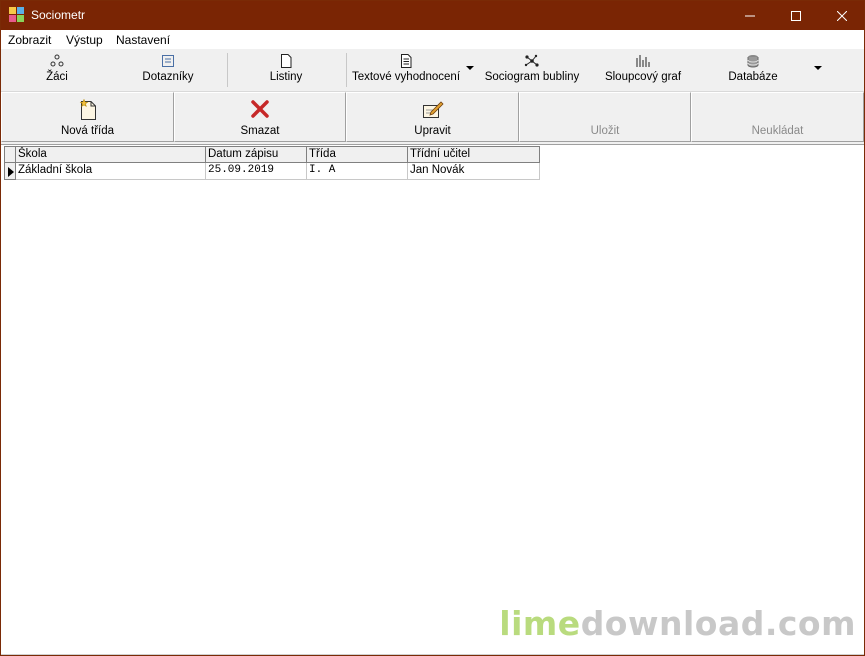 The height and width of the screenshot is (656, 865). I want to click on save-button: Uložit, so click(605, 117).